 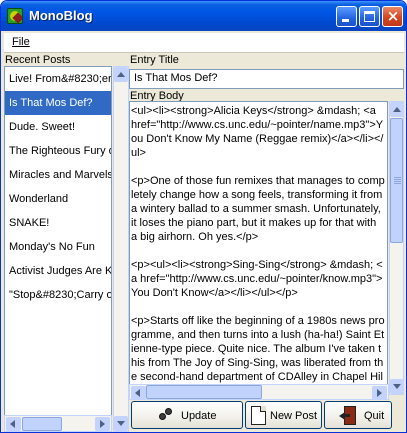 I want to click on scroll-left-button, so click(x=13, y=424).